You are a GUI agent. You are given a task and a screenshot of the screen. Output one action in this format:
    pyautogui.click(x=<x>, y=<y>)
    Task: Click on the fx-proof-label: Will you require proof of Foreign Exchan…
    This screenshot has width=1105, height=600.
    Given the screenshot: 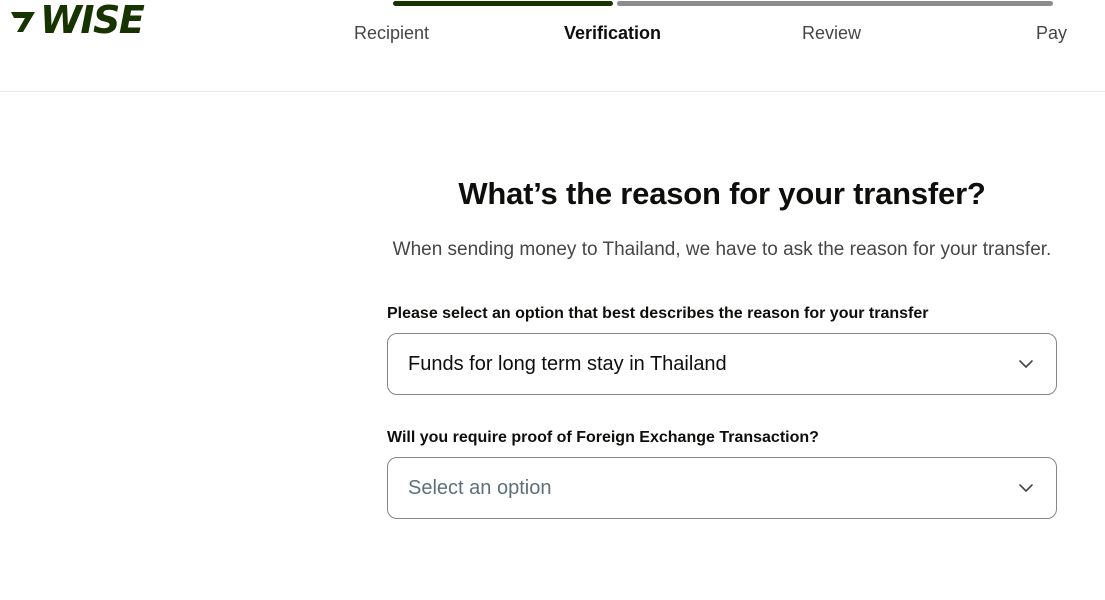 What is the action you would take?
    pyautogui.click(x=603, y=437)
    